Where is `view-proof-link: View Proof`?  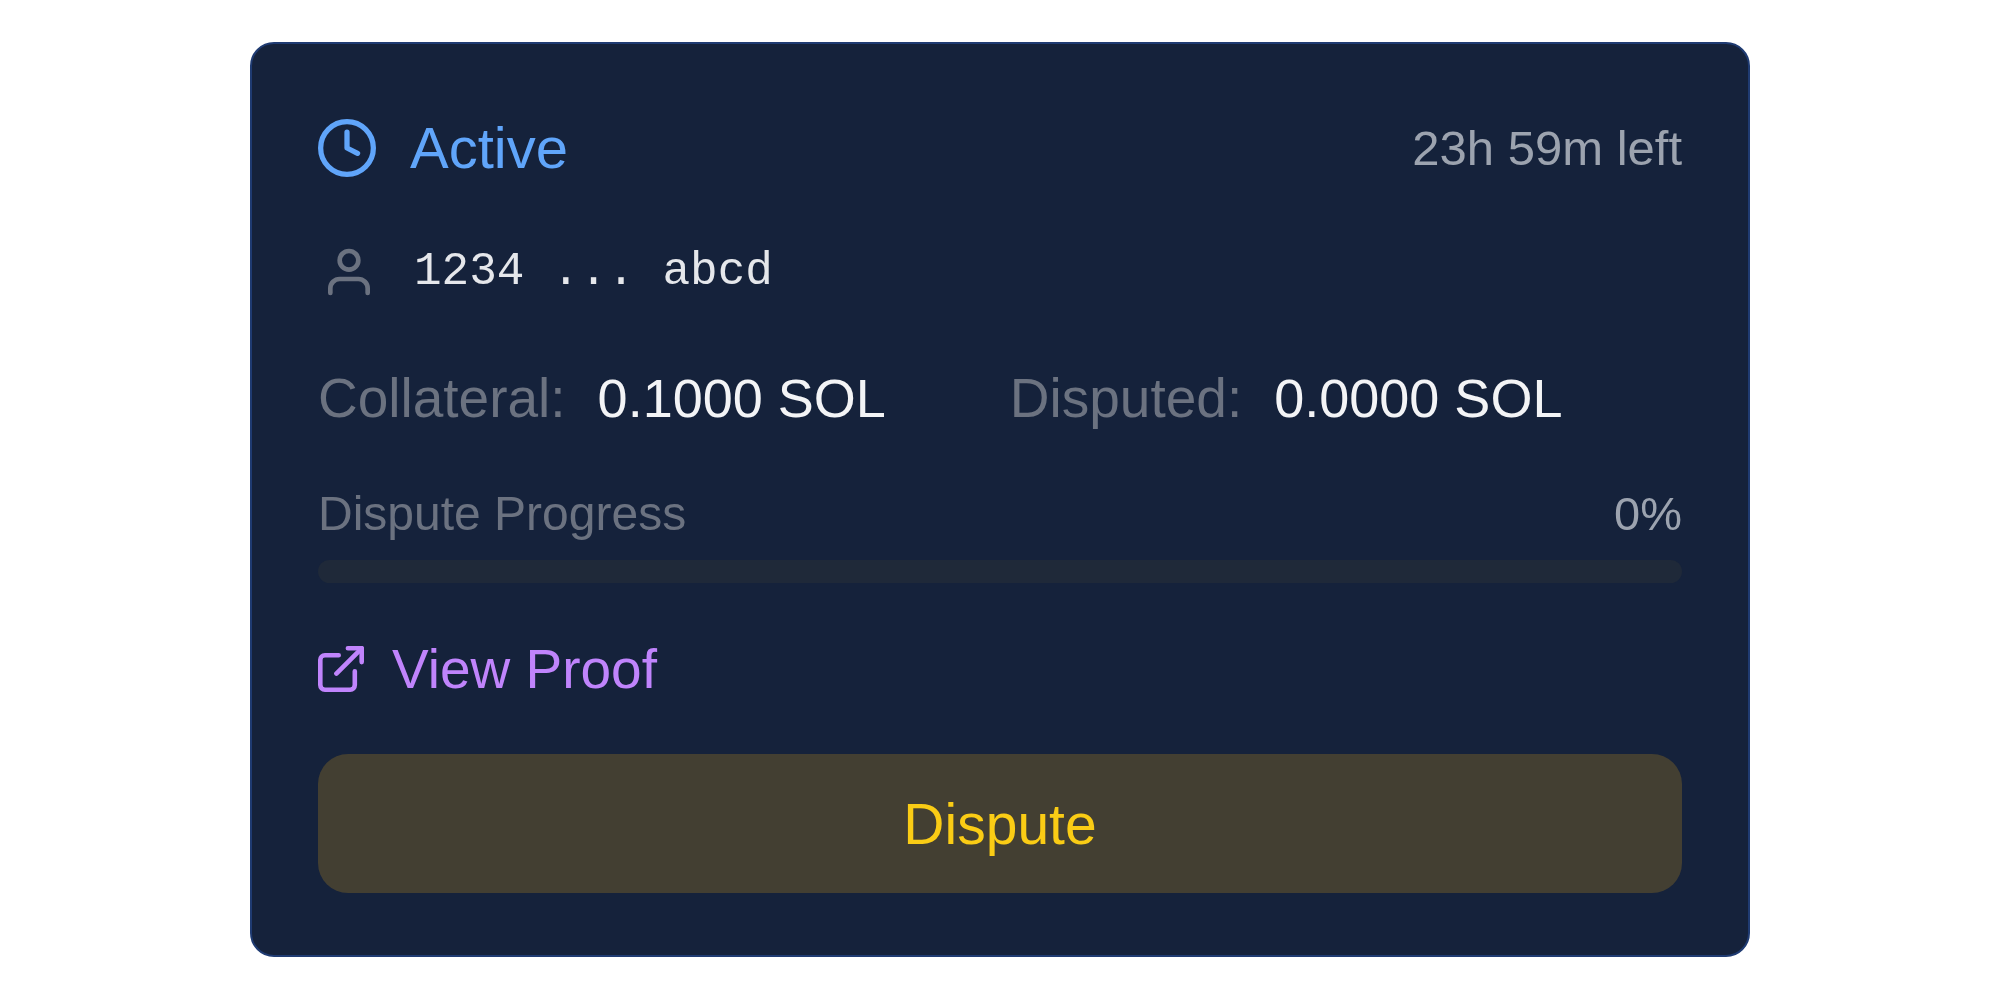 view-proof-link: View Proof is located at coordinates (487, 669).